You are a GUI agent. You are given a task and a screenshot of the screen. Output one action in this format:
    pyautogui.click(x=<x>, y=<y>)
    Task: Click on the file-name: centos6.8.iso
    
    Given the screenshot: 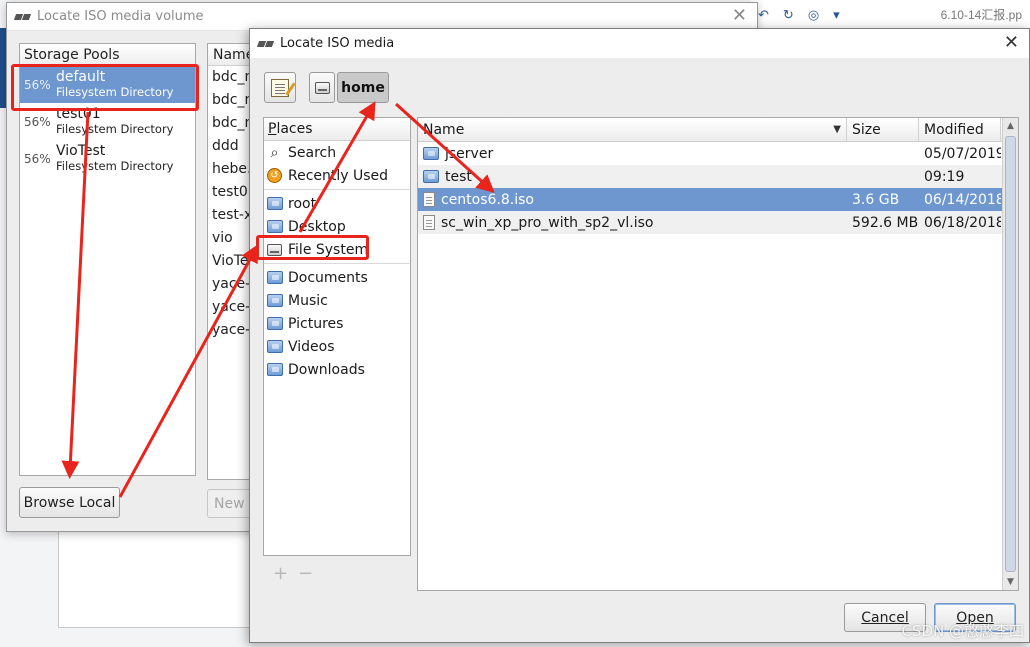 What is the action you would take?
    pyautogui.click(x=487, y=199)
    